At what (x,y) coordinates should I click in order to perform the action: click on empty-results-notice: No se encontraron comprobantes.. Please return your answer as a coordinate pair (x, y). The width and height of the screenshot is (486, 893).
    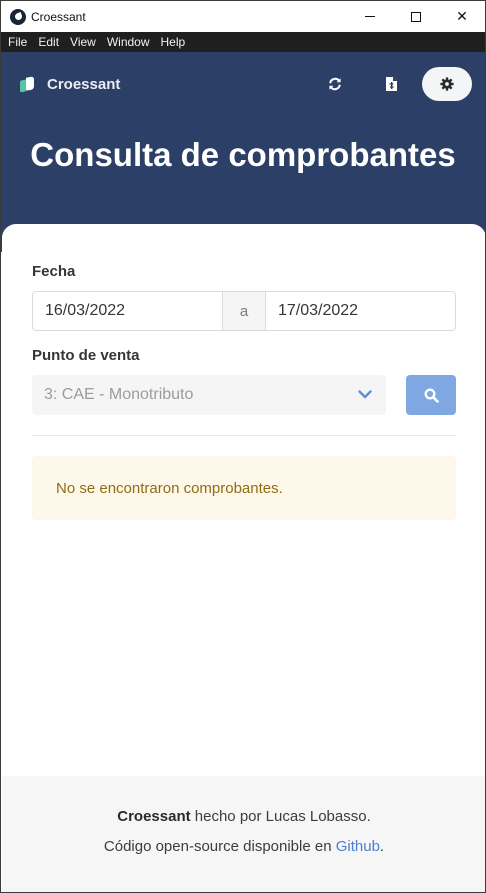
    Looking at the image, I should click on (244, 488).